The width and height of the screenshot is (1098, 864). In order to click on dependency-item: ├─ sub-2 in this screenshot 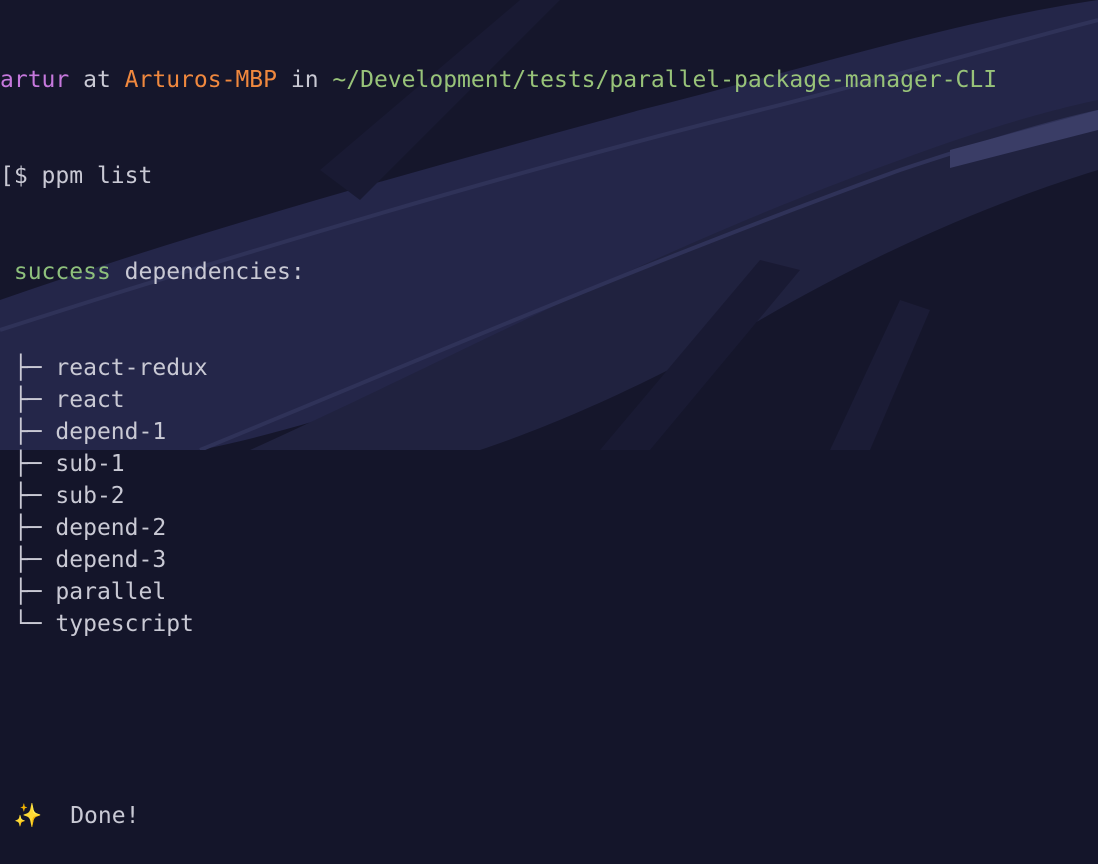, I will do `click(549, 496)`.